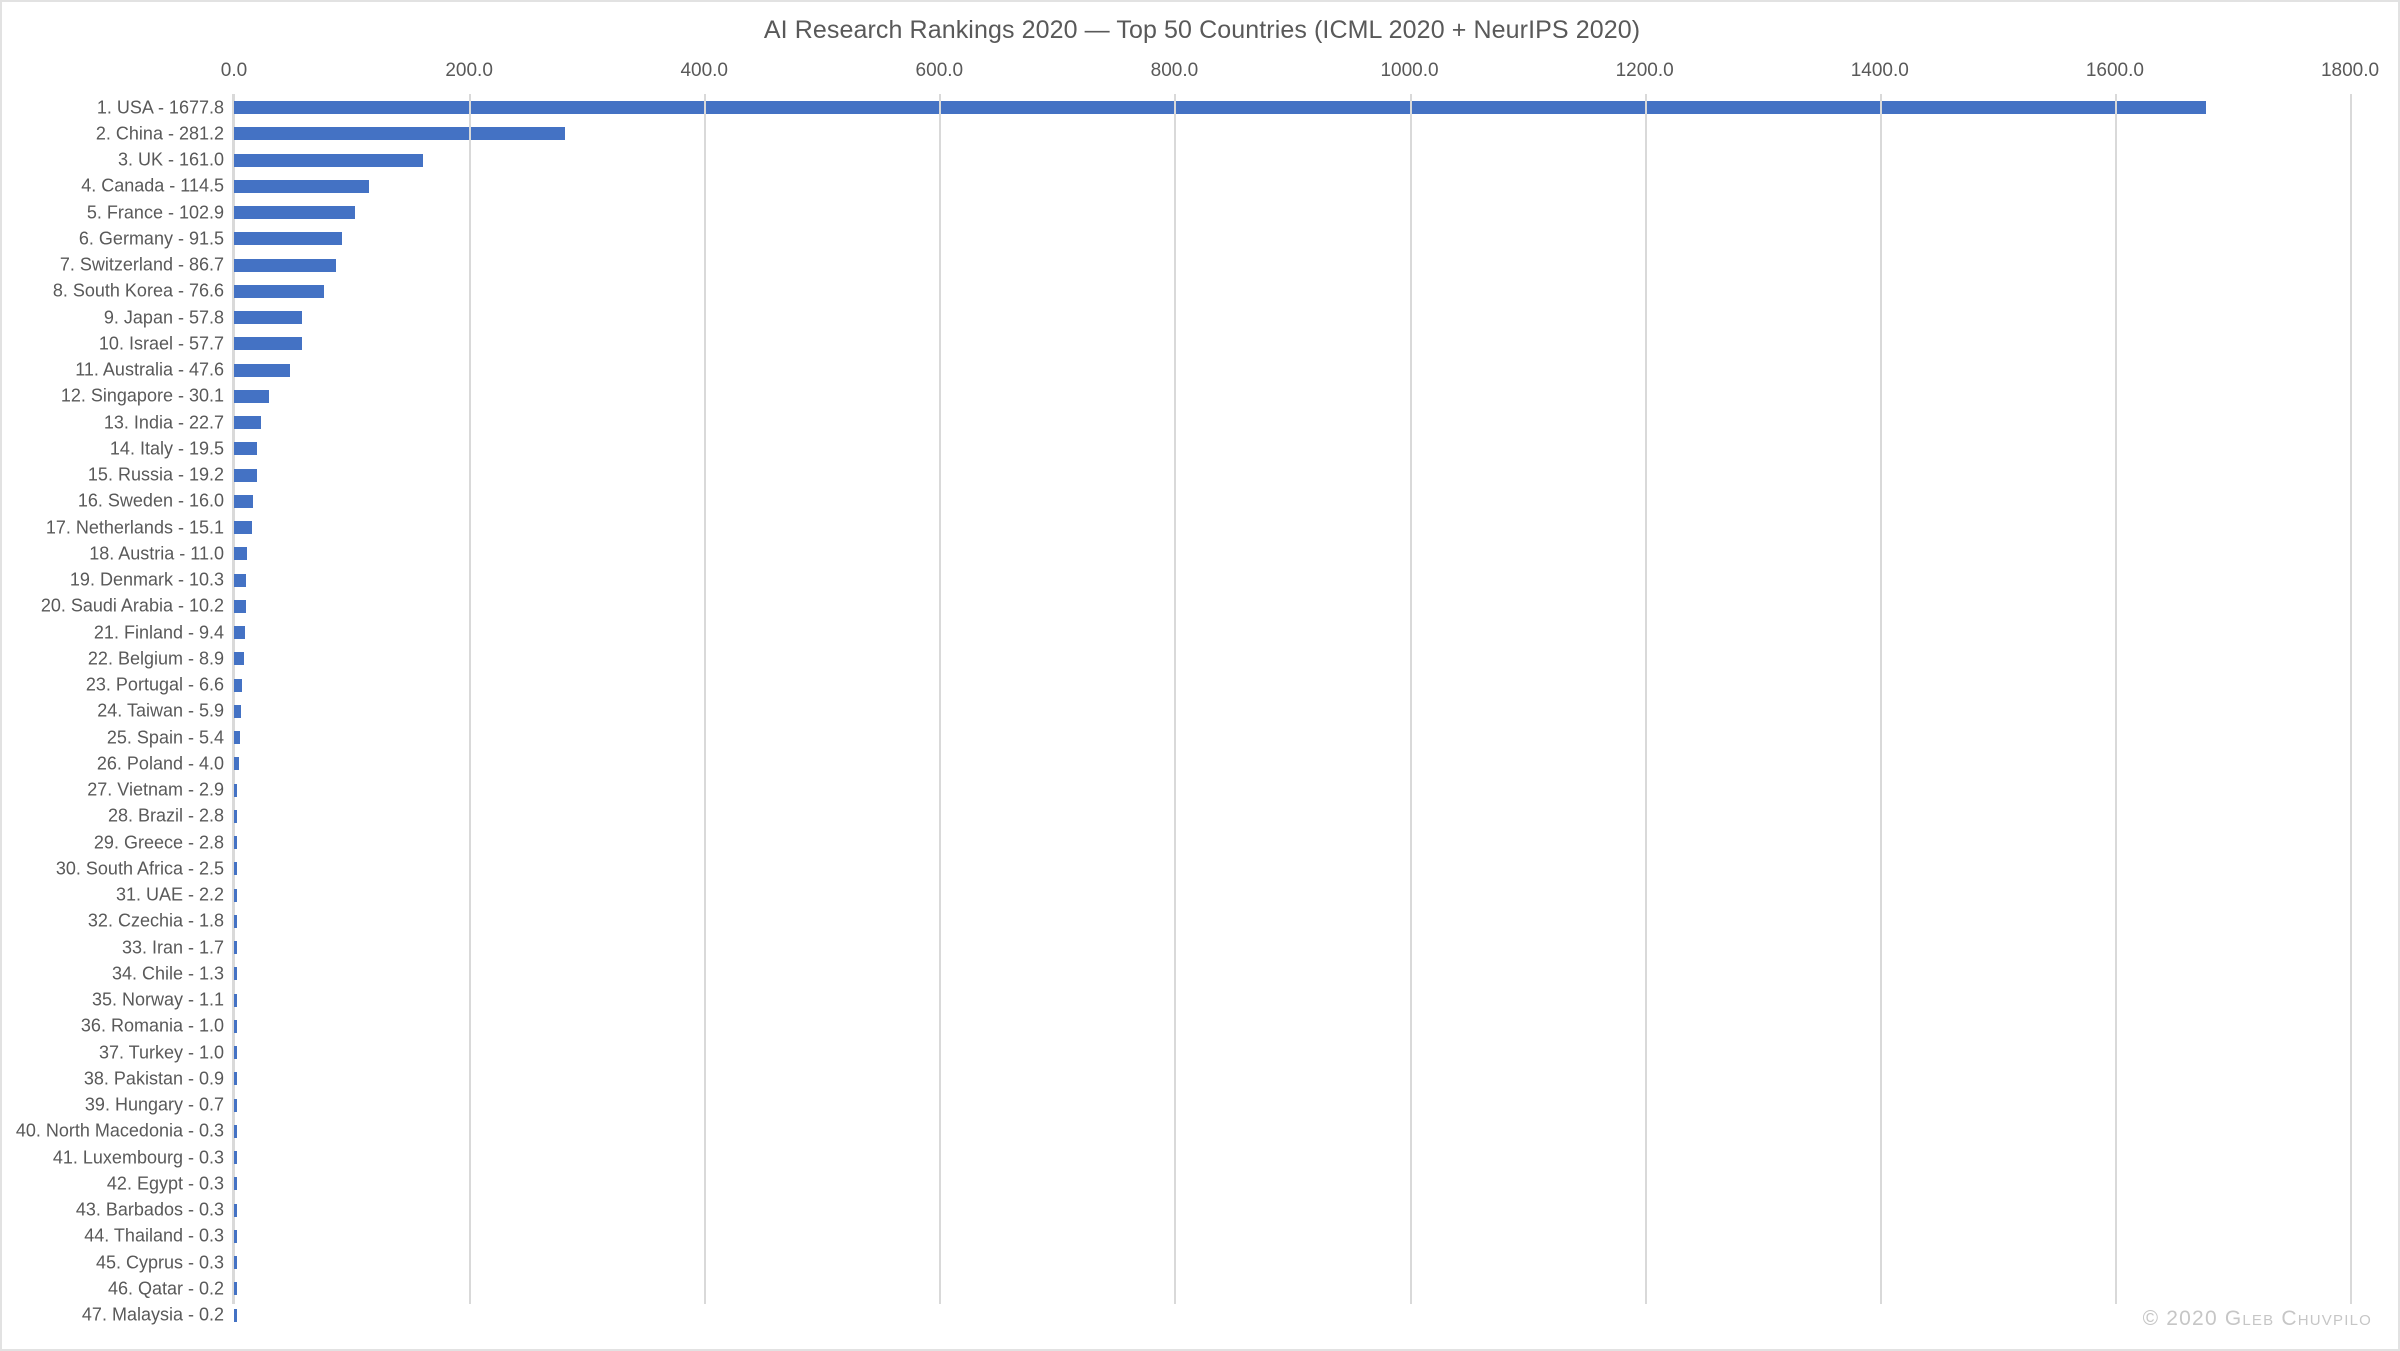  I want to click on x-tick-label: 400.0, so click(704, 70).